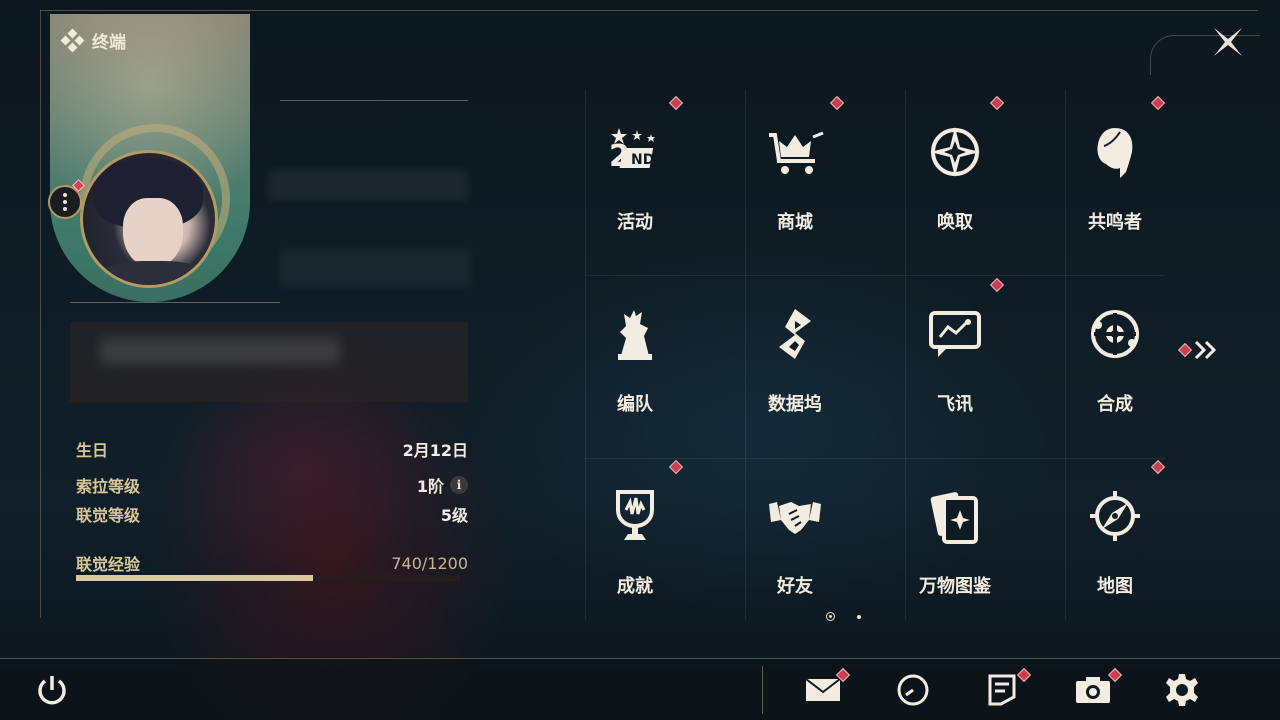  What do you see at coordinates (108, 515) in the screenshot?
I see `union-level-label: 联觉等级` at bounding box center [108, 515].